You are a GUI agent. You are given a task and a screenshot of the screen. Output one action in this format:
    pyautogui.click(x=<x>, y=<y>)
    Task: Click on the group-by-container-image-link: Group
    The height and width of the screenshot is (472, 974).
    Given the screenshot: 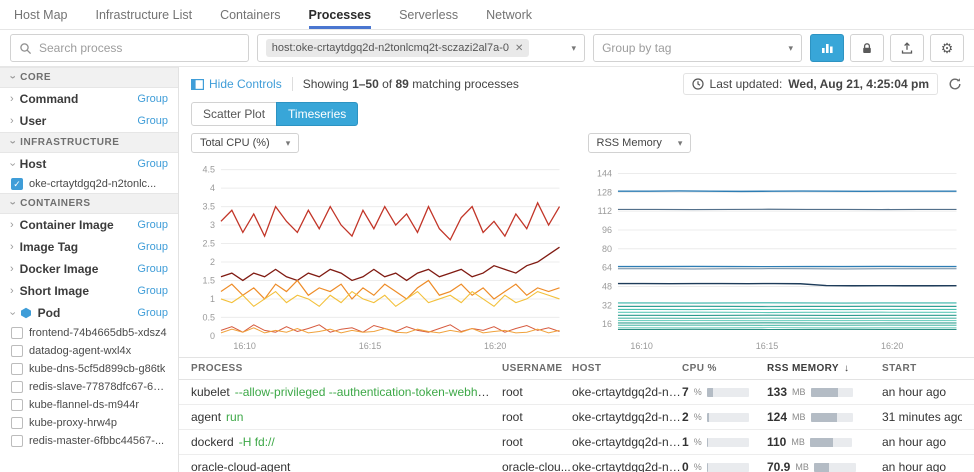 What is the action you would take?
    pyautogui.click(x=152, y=225)
    